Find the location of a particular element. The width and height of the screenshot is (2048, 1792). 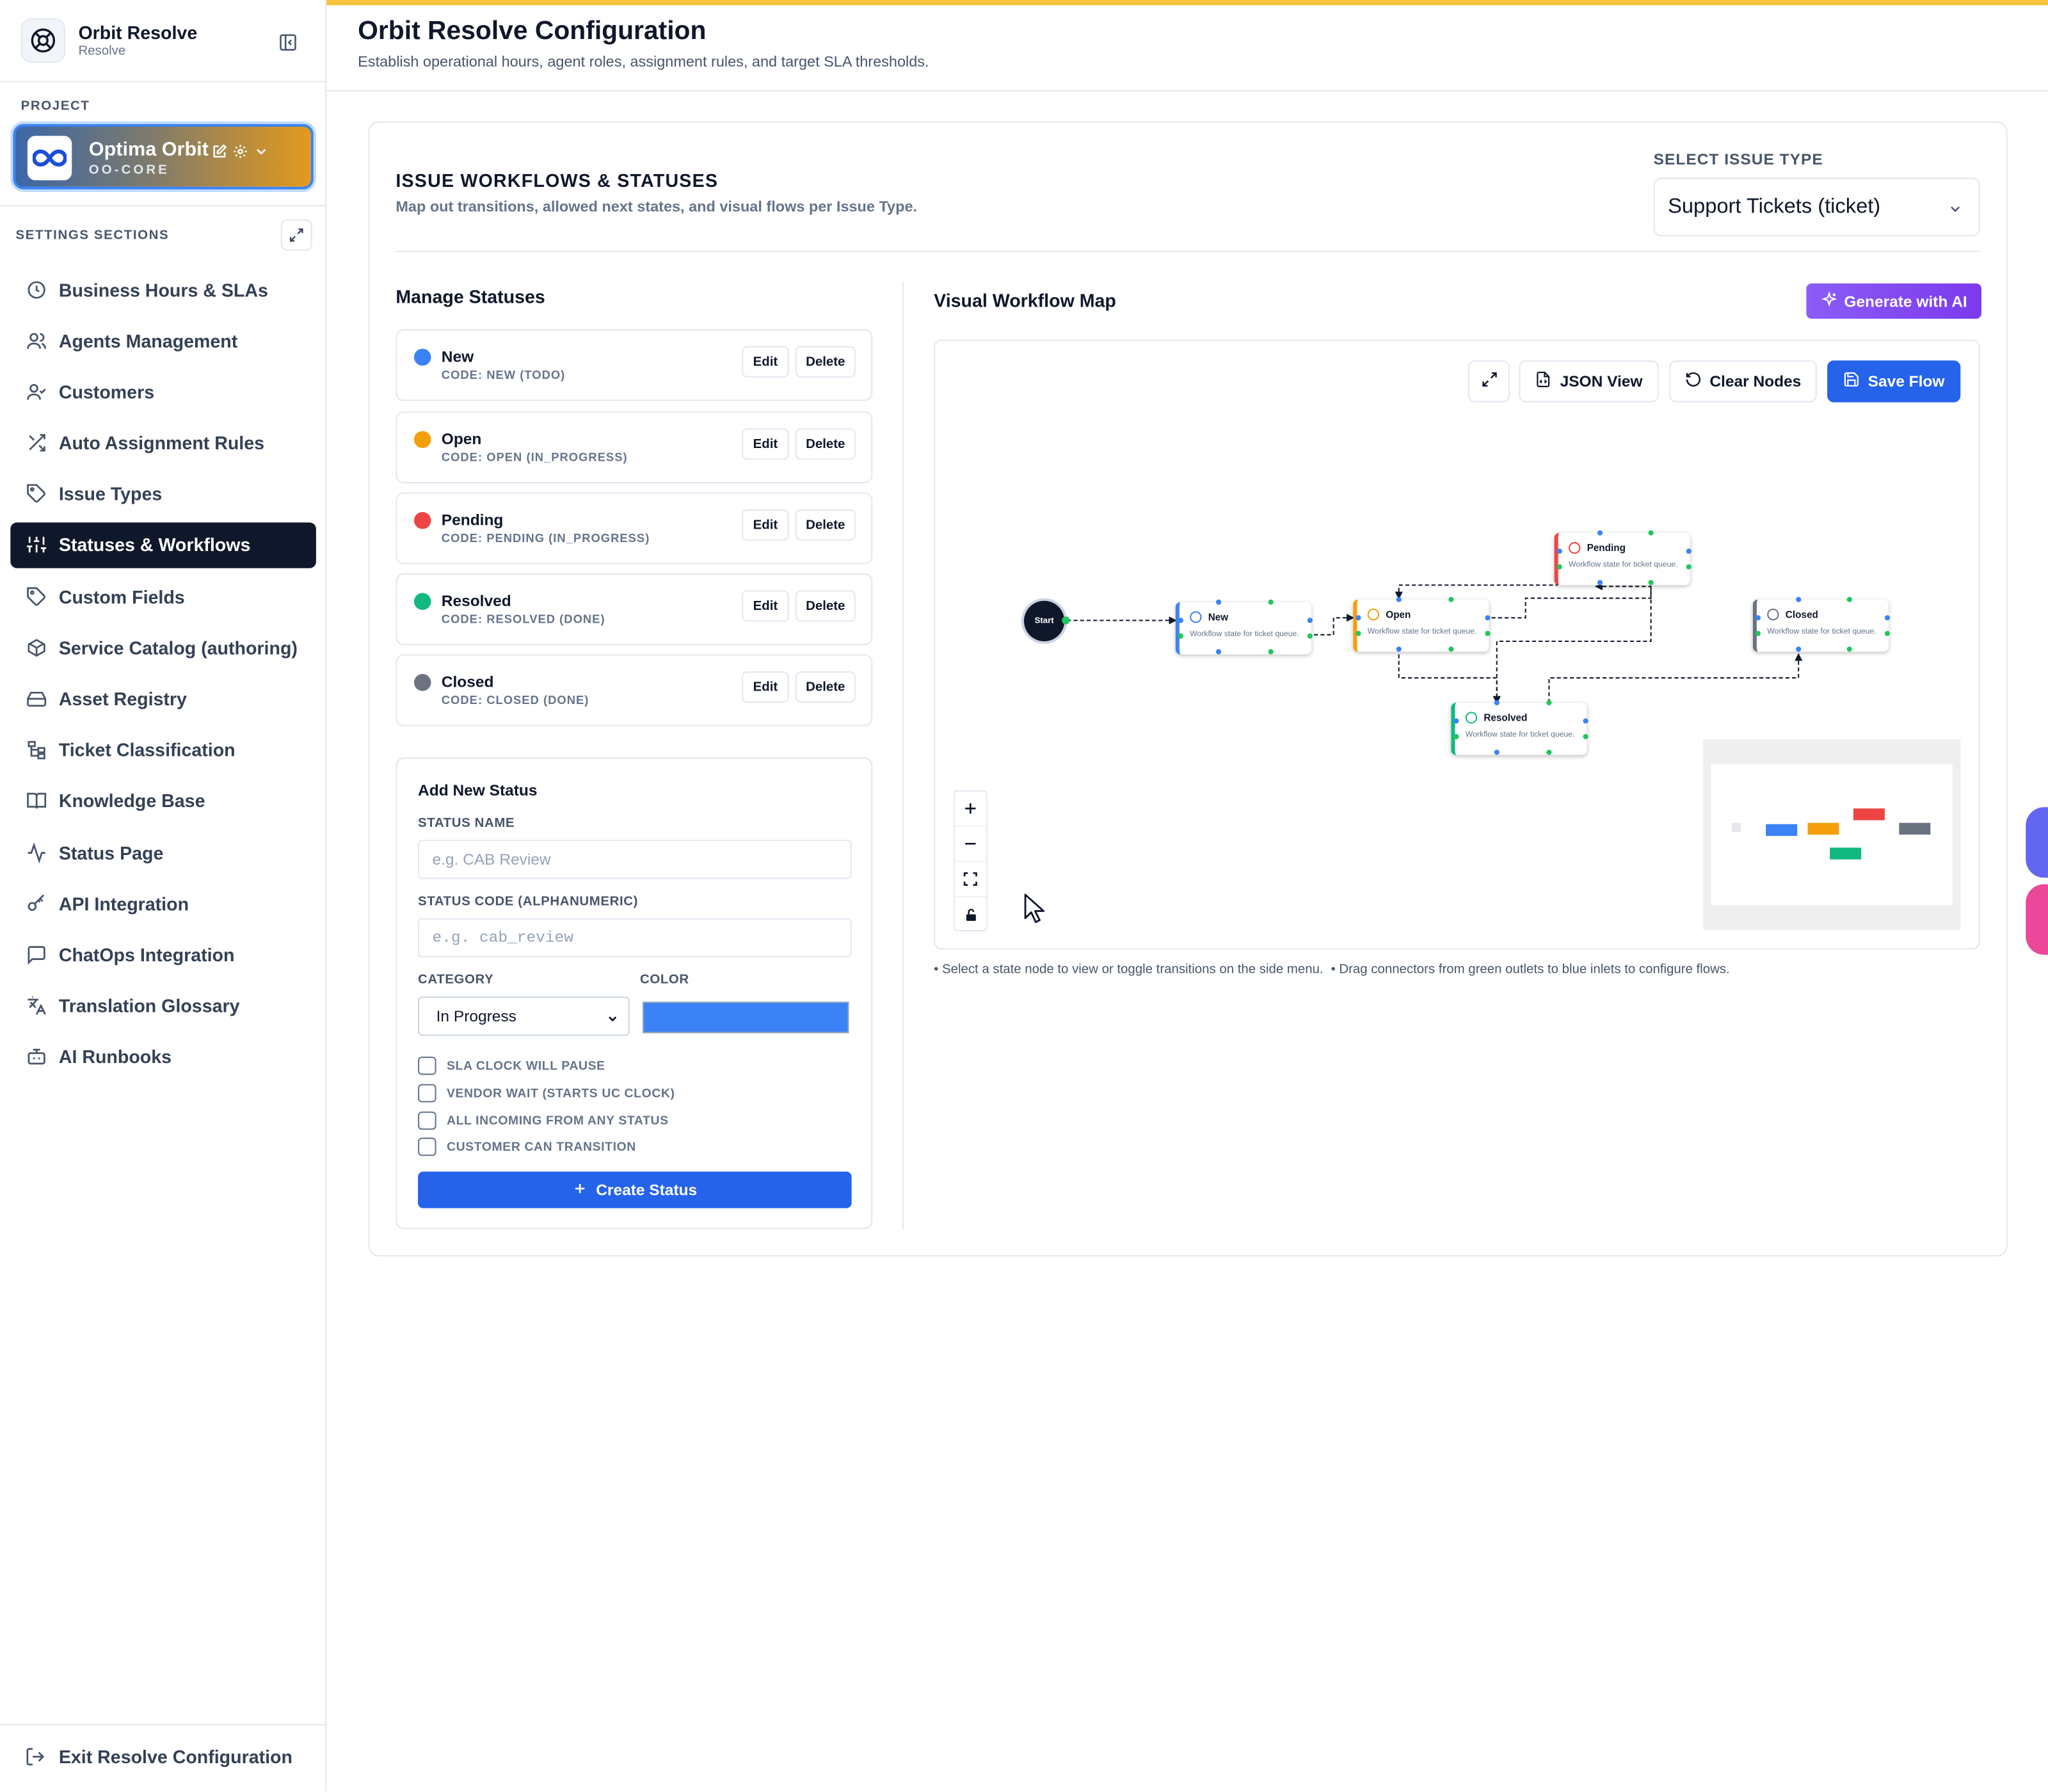

checkbox-label: ALL INCOMING FROM ANY STATUS is located at coordinates (557, 1120).